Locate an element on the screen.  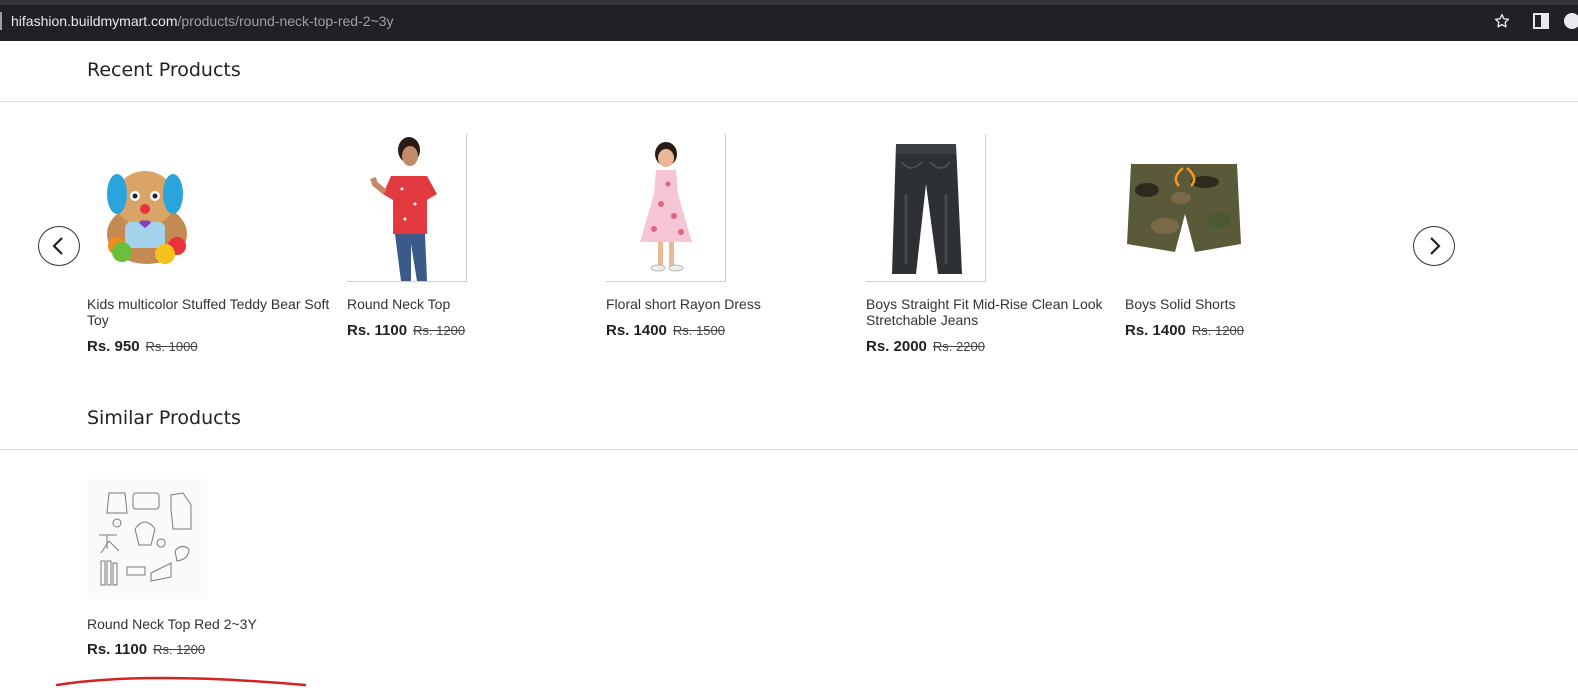
price-original: Rs. 2200 is located at coordinates (958, 346).